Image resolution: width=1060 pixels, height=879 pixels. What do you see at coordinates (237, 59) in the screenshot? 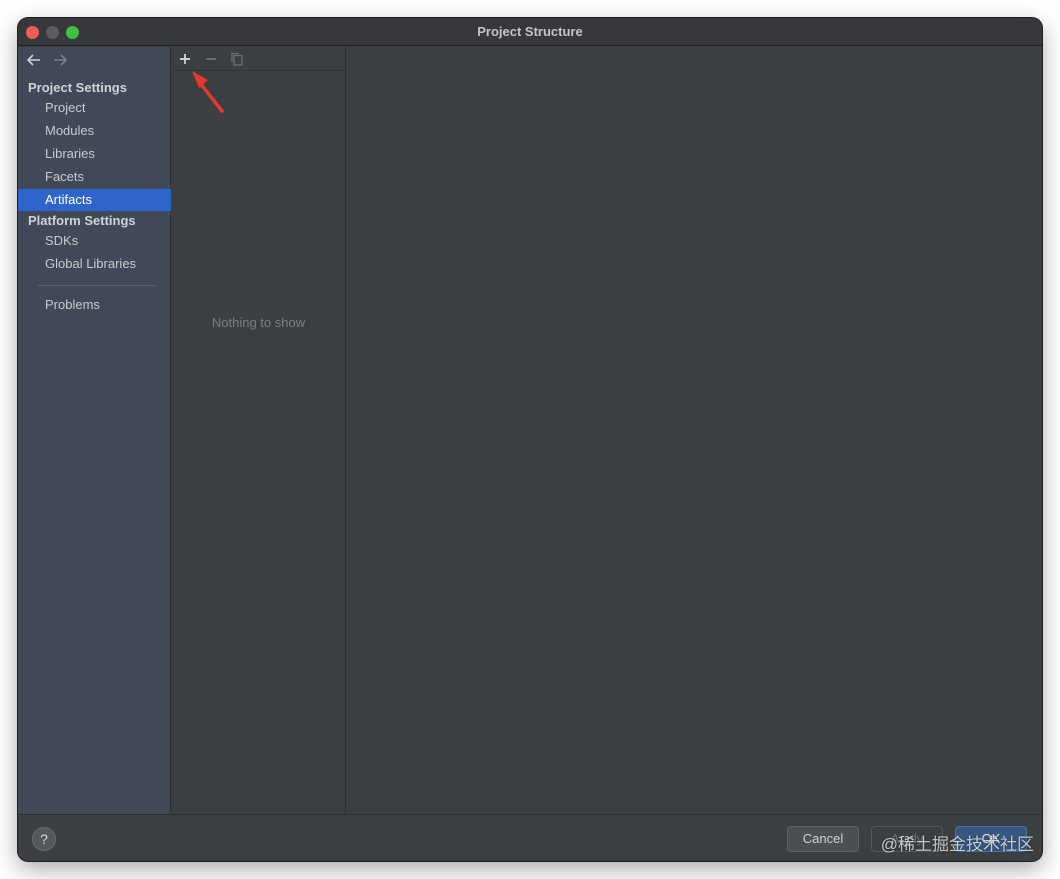
I see `copy-icon` at bounding box center [237, 59].